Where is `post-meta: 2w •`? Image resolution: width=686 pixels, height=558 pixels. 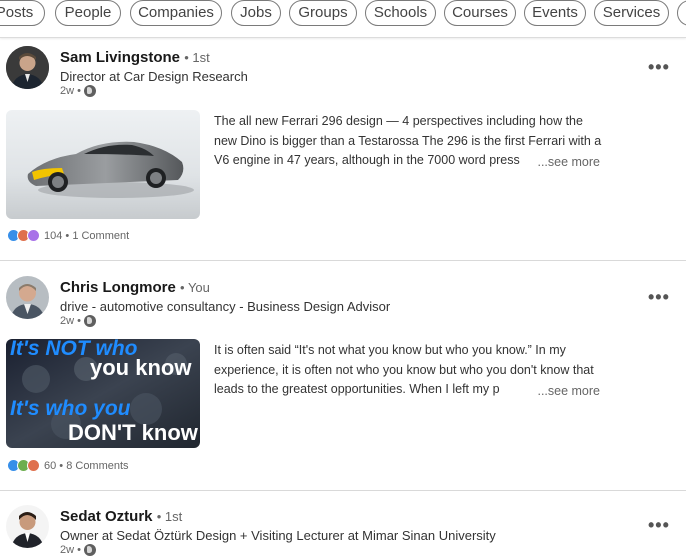 post-meta: 2w • is located at coordinates (78, 550).